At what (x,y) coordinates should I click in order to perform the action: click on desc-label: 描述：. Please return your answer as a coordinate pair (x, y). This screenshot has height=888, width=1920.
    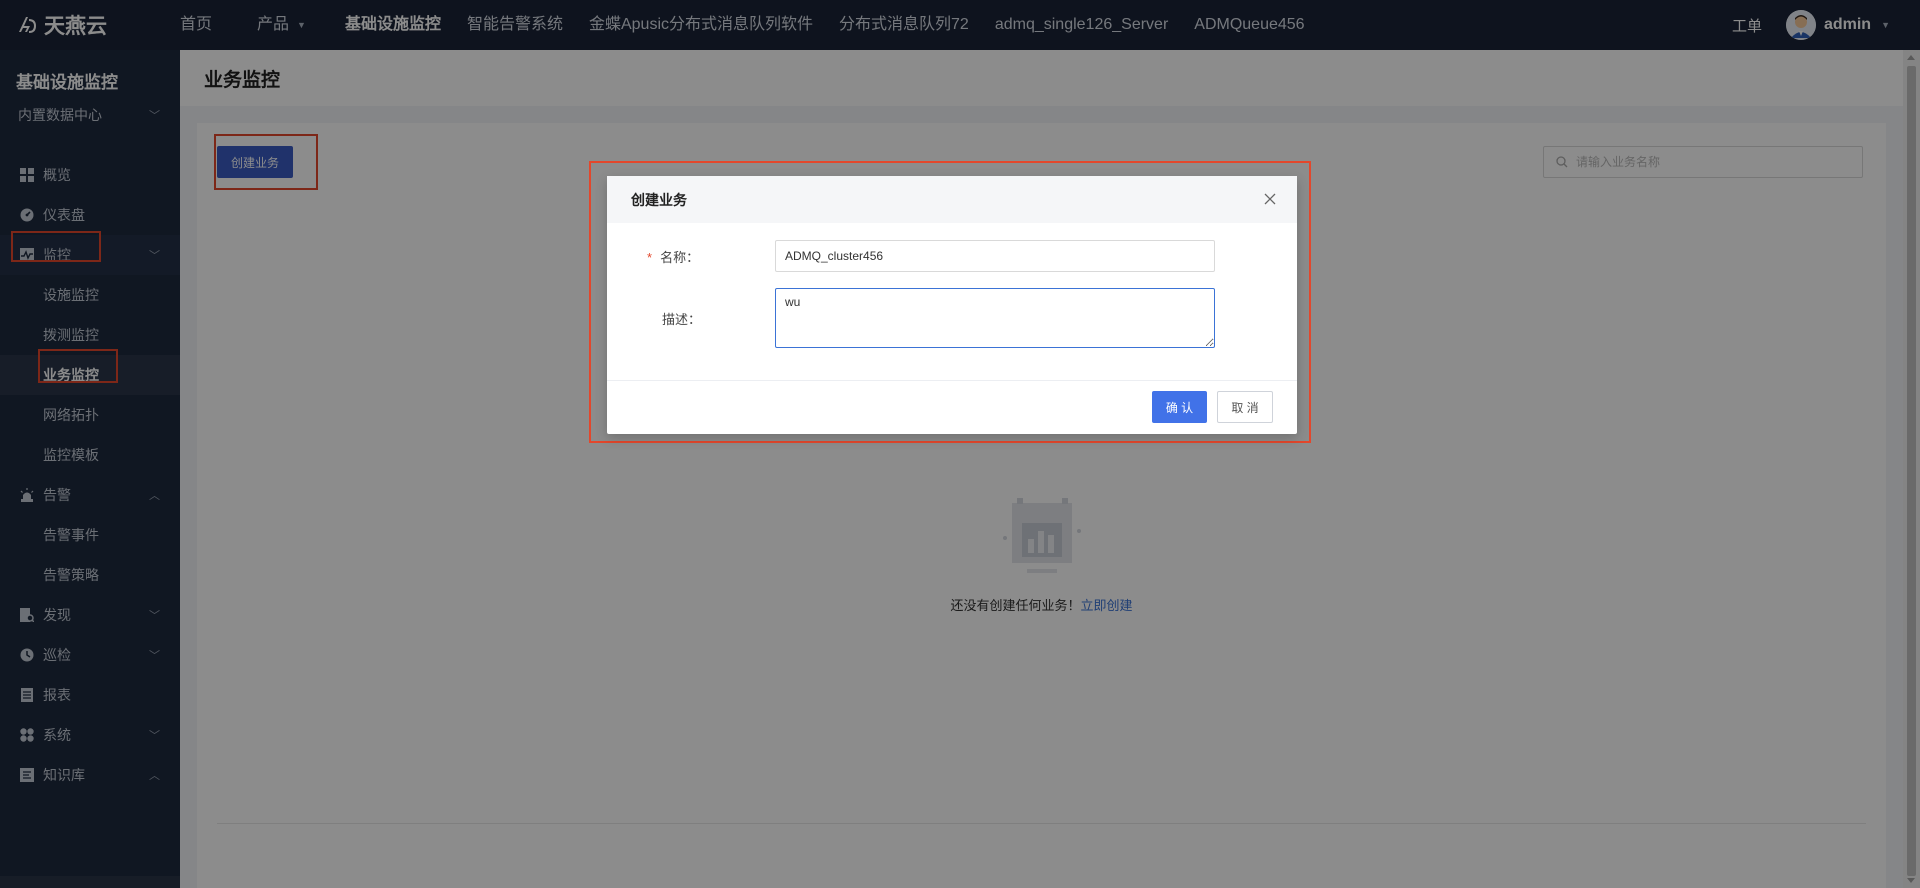
    Looking at the image, I should click on (687, 318).